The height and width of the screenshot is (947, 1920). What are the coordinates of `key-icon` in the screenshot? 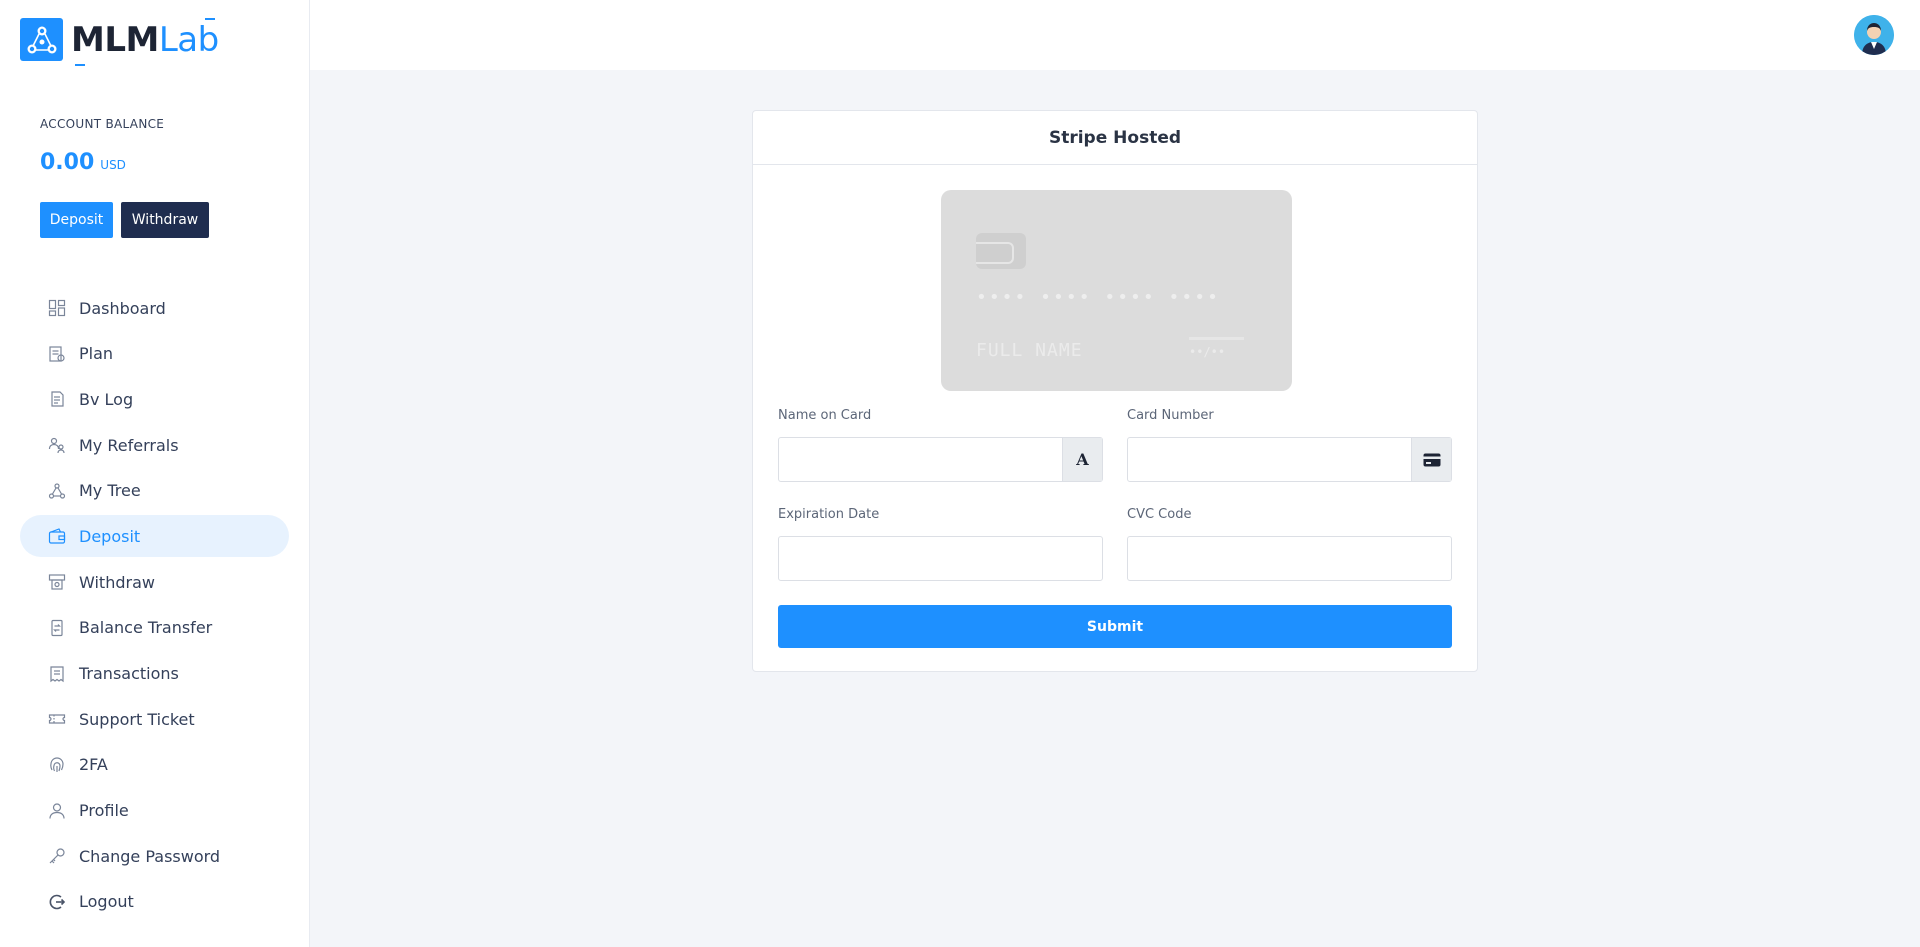 It's located at (57, 856).